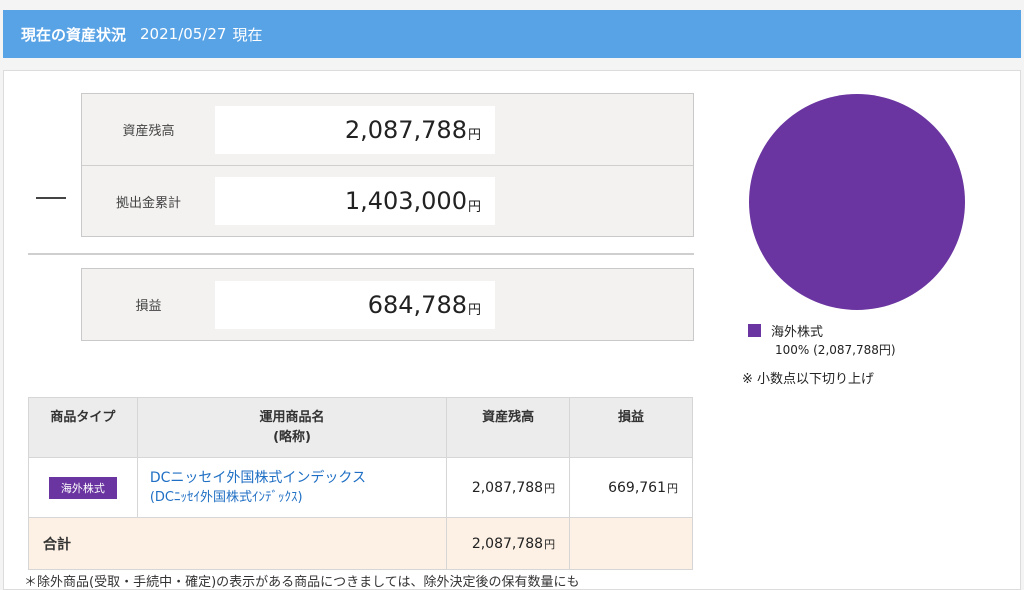  Describe the element at coordinates (148, 306) in the screenshot. I see `profit-label: 損益` at that location.